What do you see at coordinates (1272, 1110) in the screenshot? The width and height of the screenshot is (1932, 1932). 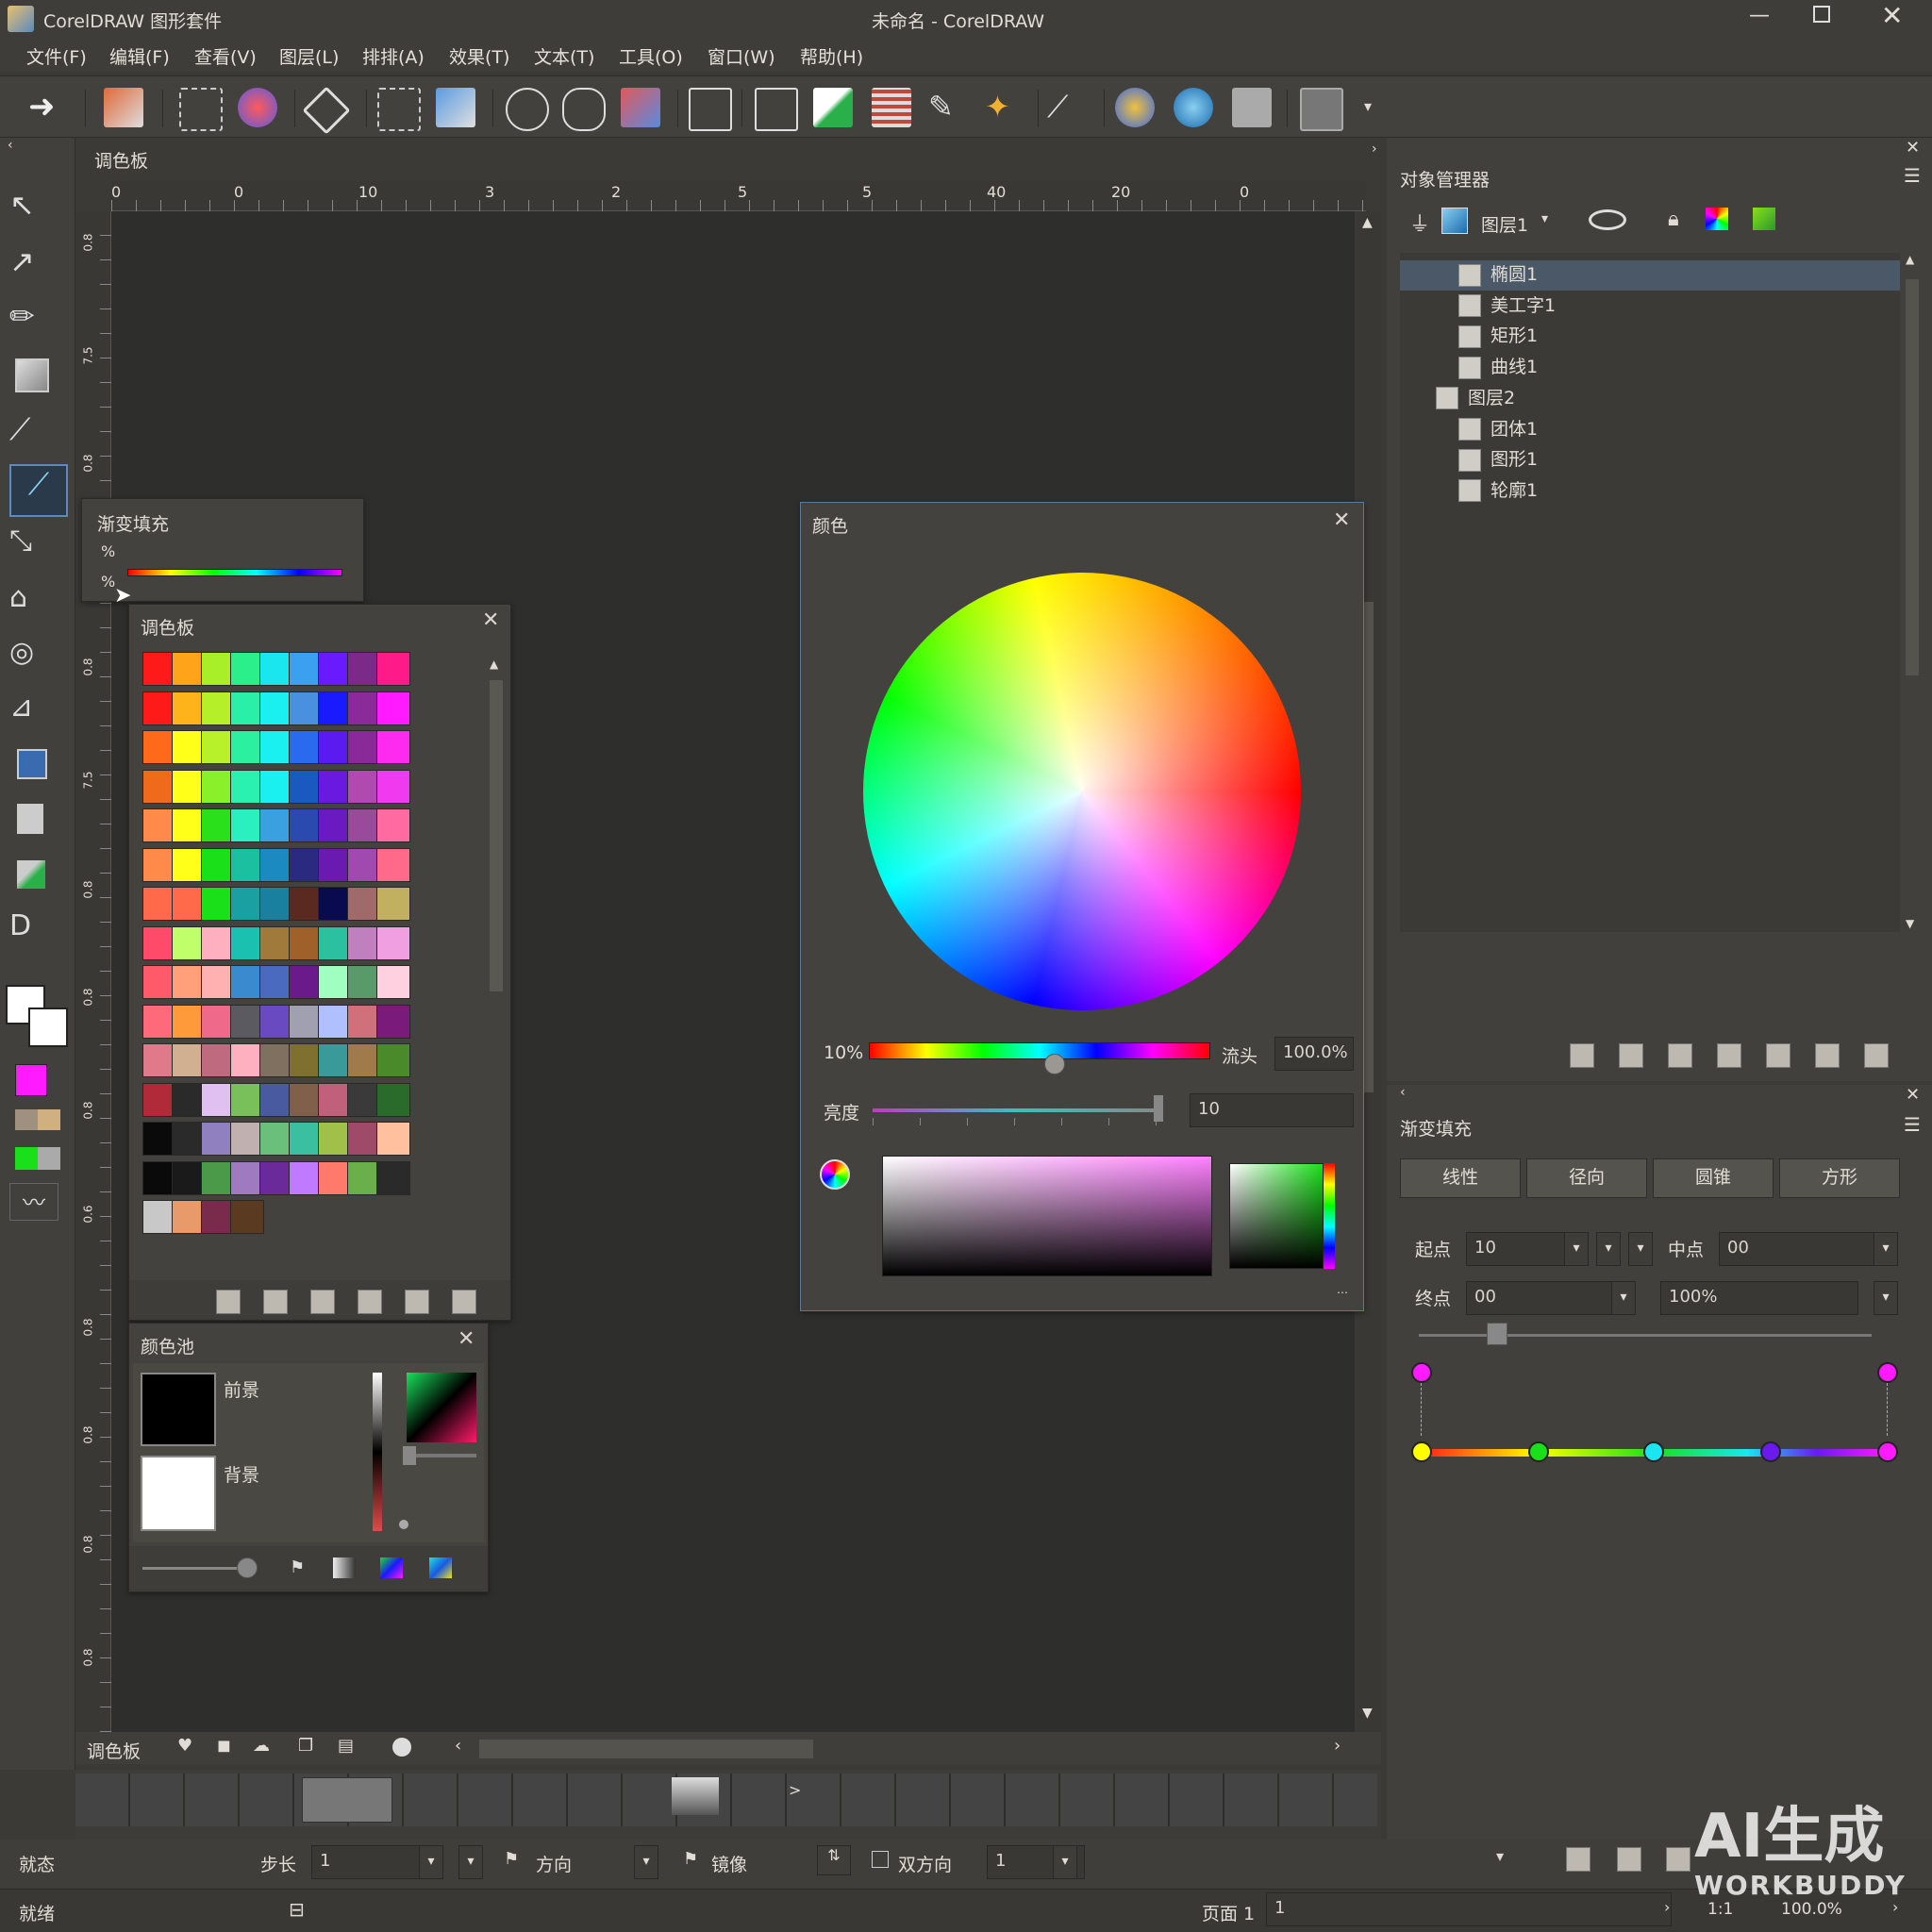 I see `brightness-value-field: 10` at bounding box center [1272, 1110].